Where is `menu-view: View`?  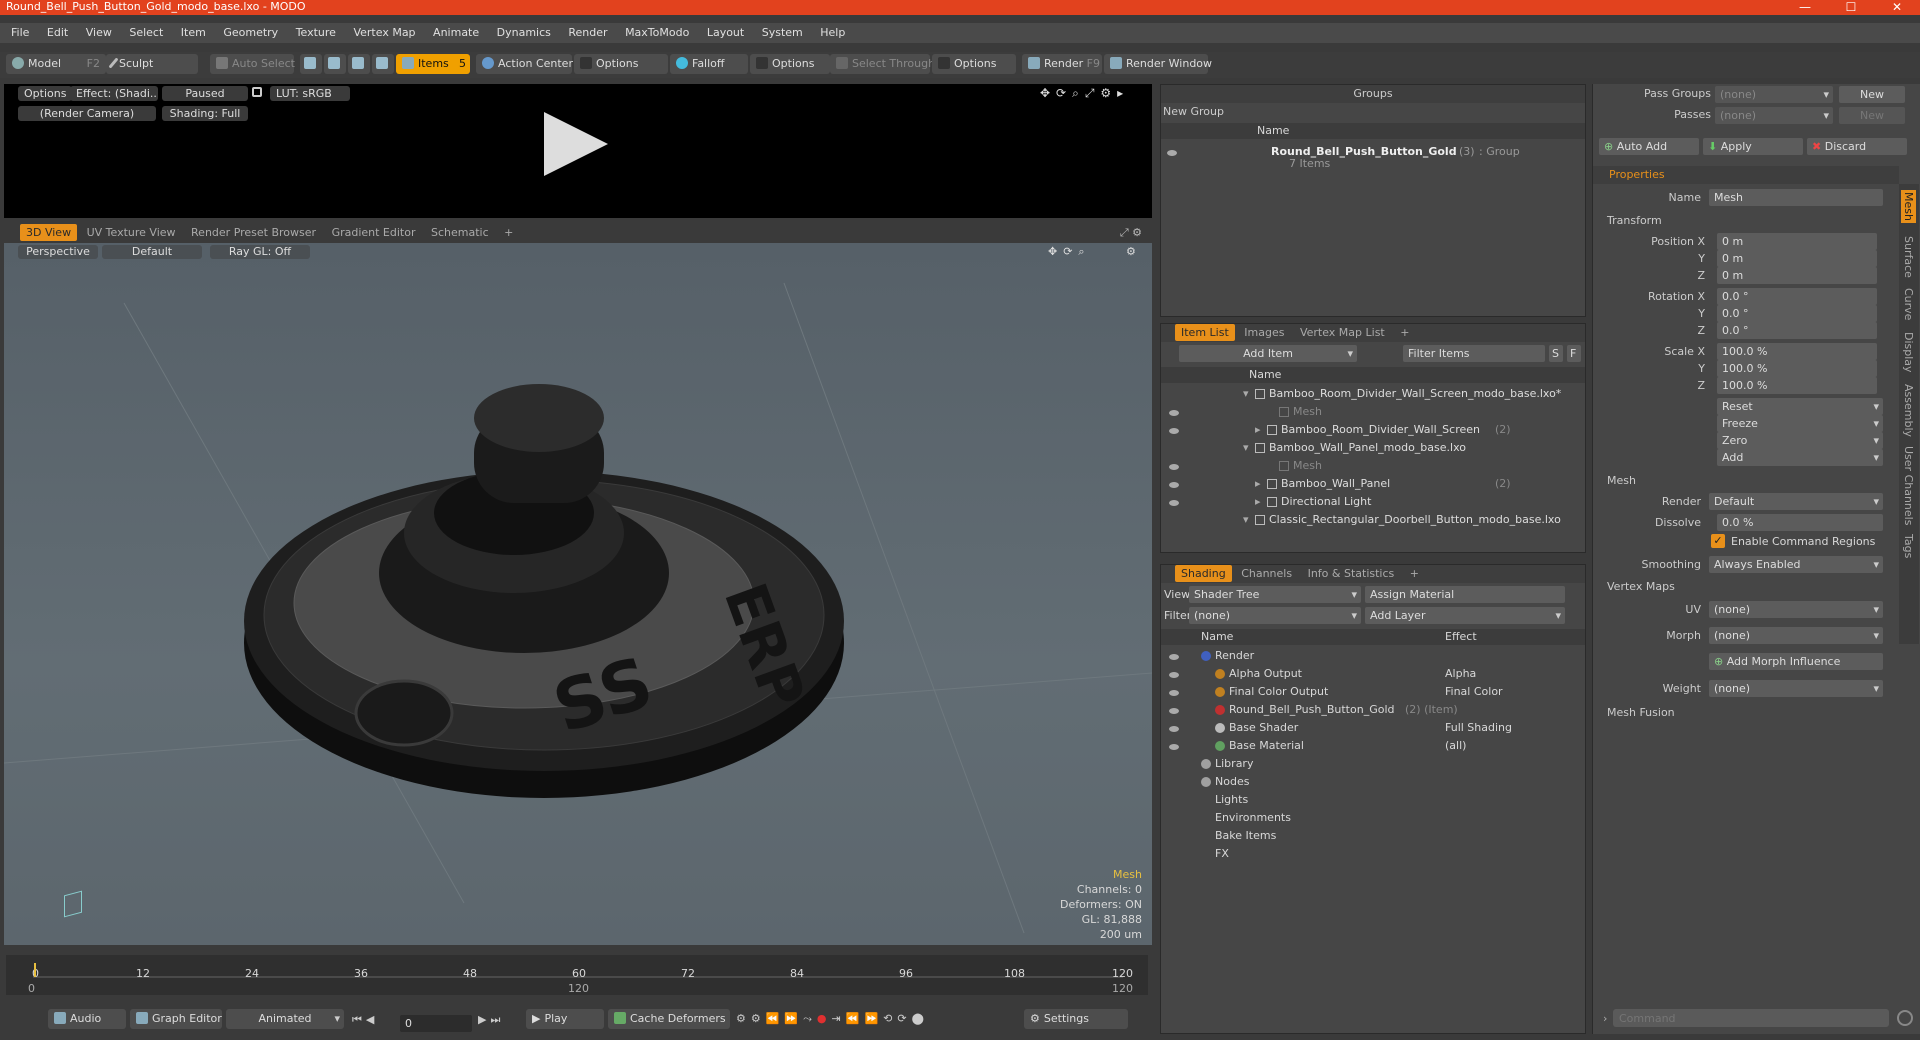
menu-view: View is located at coordinates (99, 33).